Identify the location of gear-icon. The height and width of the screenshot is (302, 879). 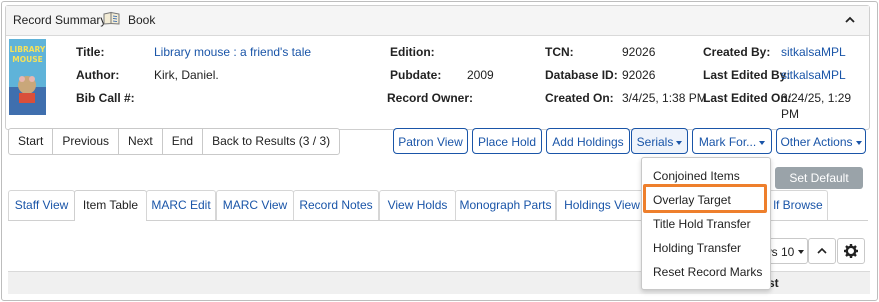
(851, 251).